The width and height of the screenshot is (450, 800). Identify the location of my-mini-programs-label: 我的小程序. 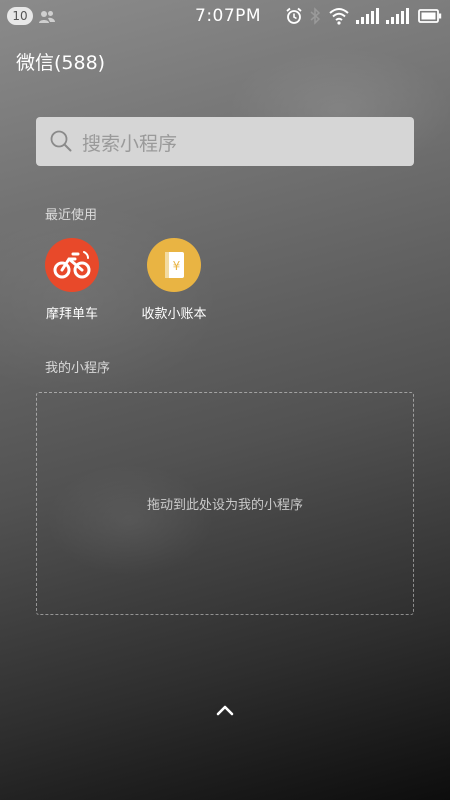
(78, 368).